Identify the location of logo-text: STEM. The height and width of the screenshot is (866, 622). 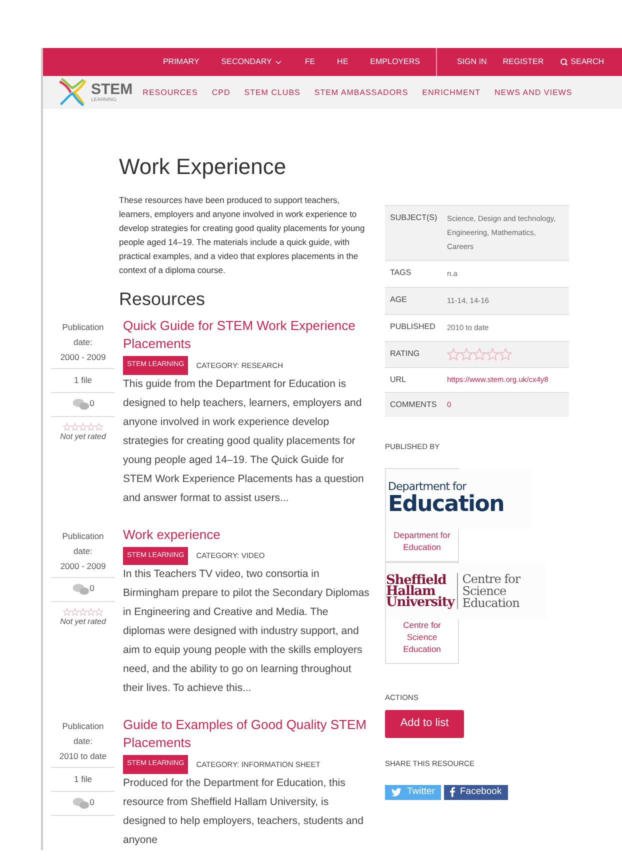
(112, 89).